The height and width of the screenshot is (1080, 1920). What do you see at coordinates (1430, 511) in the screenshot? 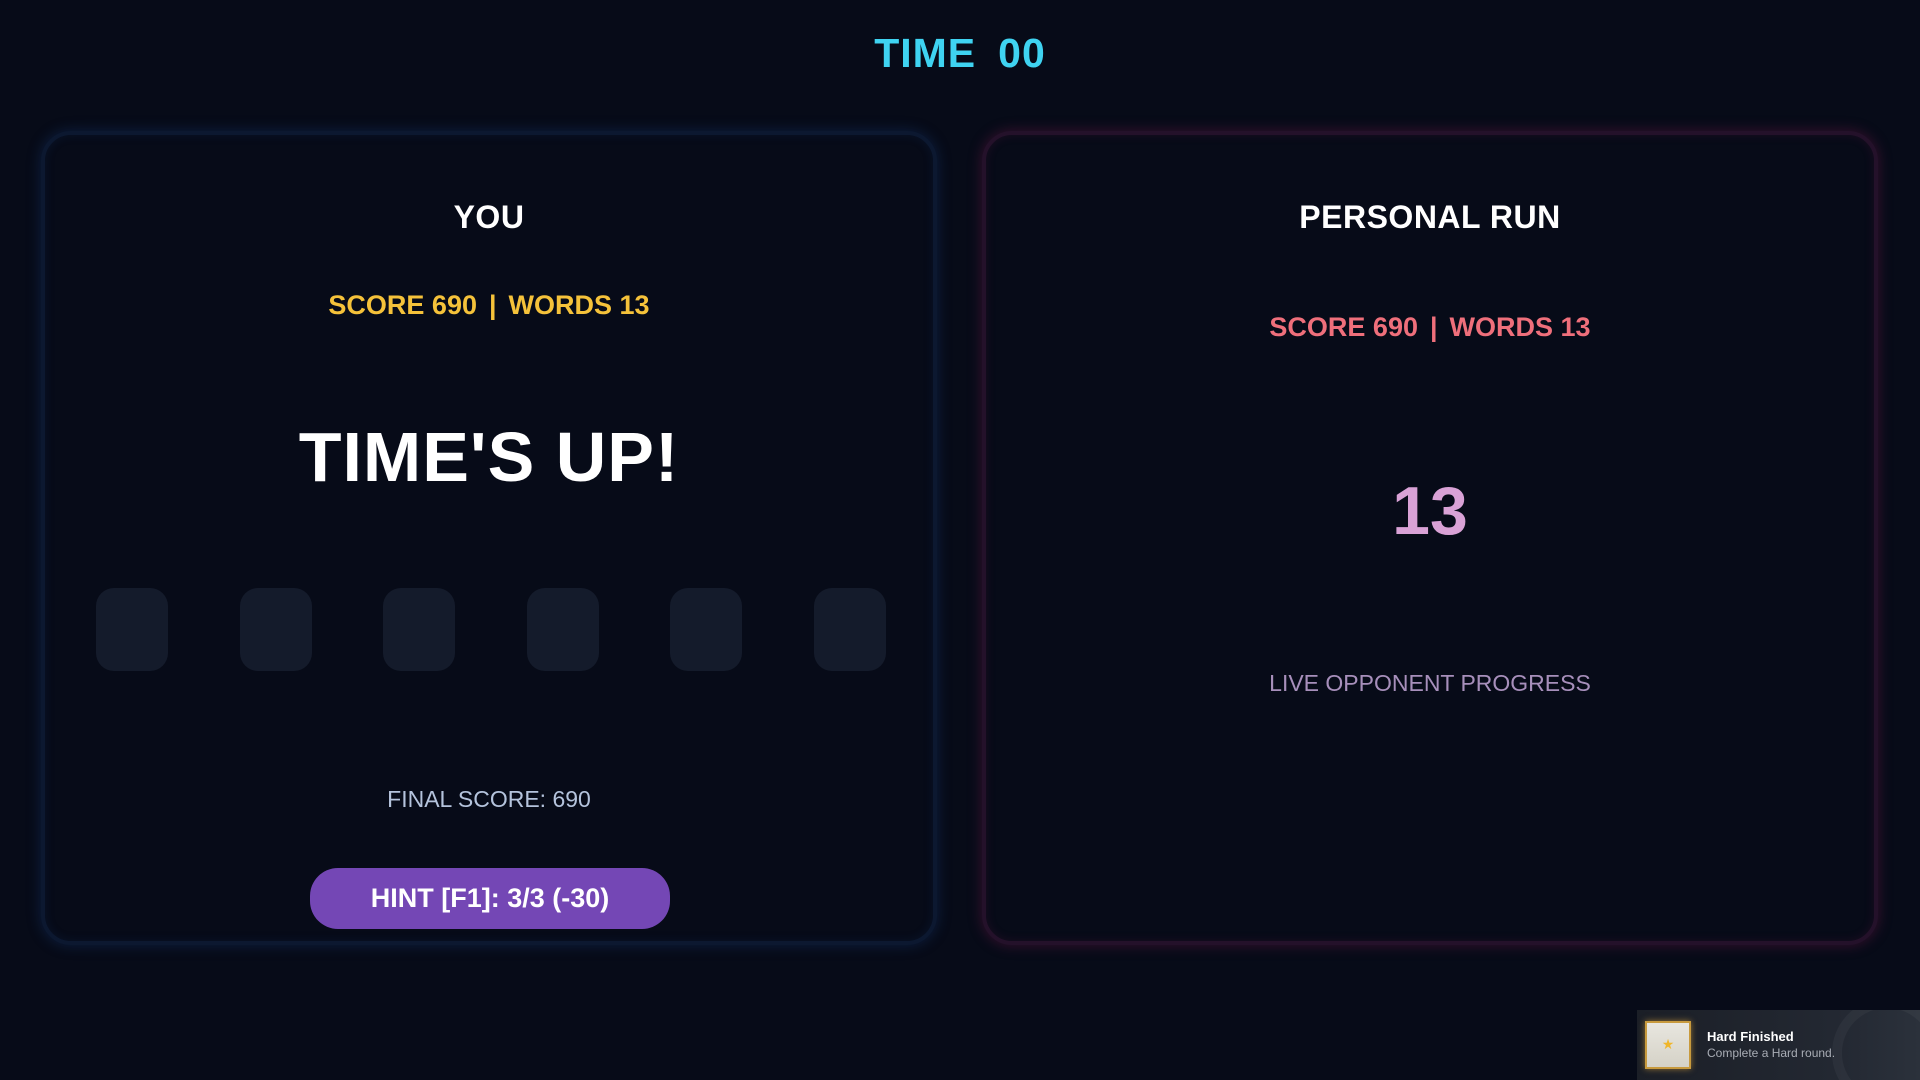
I see `opponent-word-count: 13` at bounding box center [1430, 511].